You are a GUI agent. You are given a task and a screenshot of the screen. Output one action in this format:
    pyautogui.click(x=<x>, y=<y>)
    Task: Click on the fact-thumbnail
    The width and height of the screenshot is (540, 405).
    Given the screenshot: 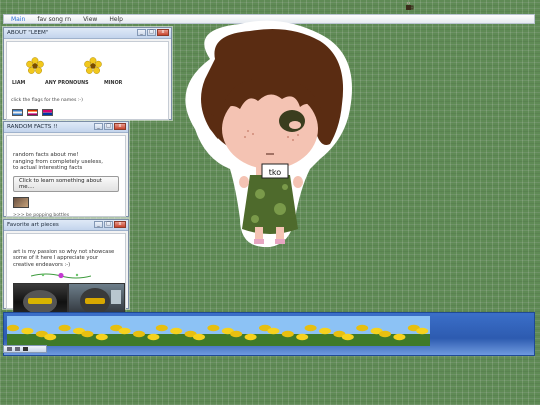 What is the action you would take?
    pyautogui.click(x=21, y=202)
    